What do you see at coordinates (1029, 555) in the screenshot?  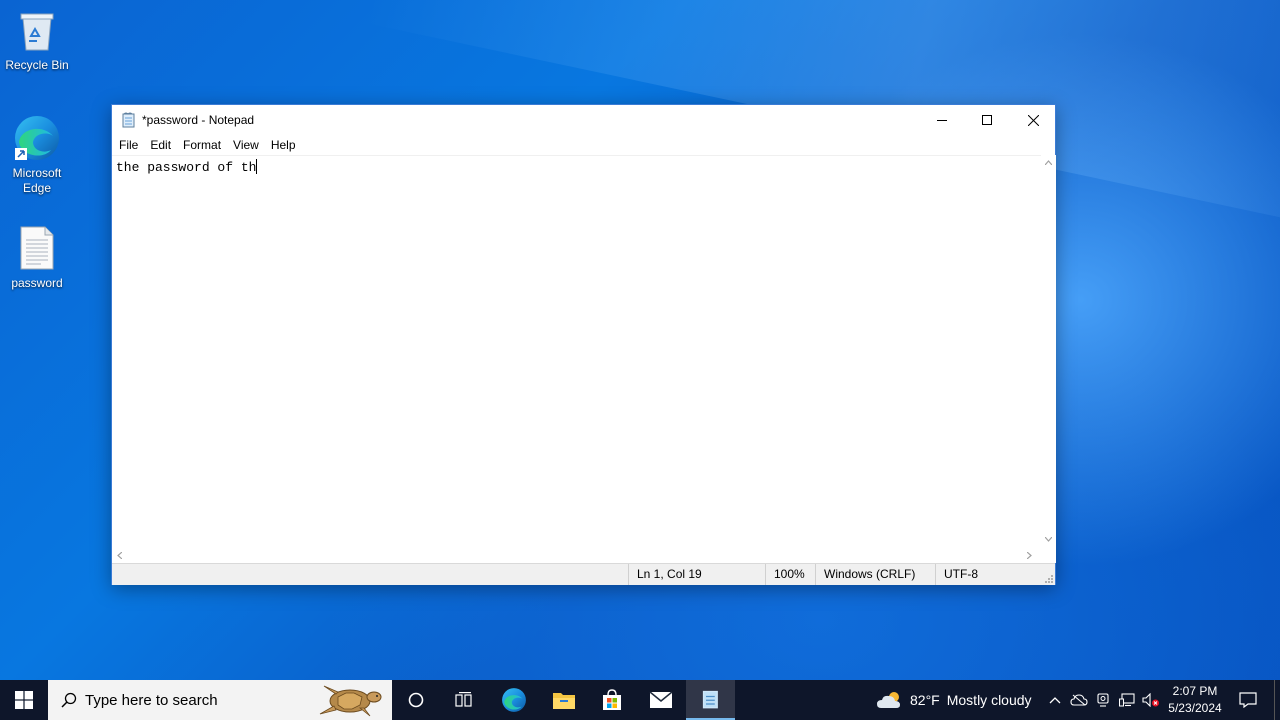 I see `scroll-right-icon` at bounding box center [1029, 555].